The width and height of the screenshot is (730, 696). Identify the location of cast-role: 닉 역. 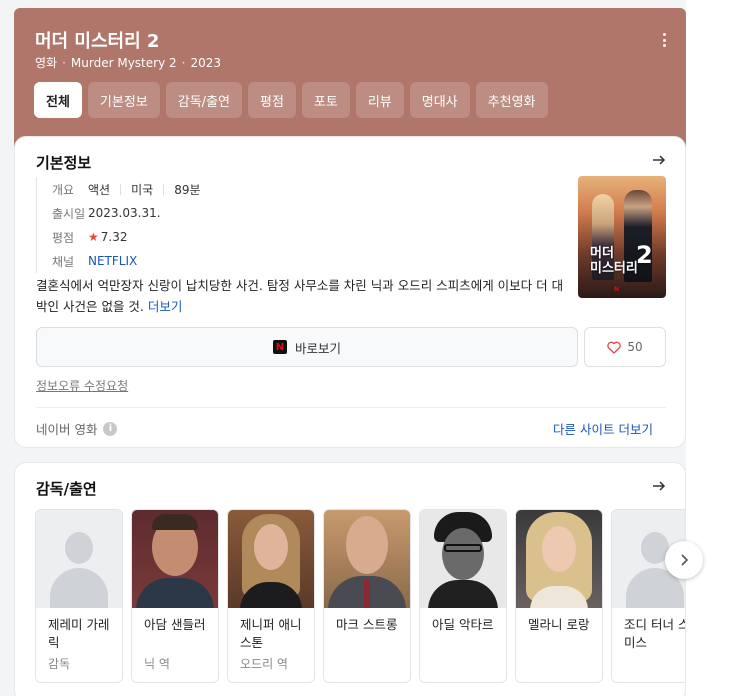
(157, 664).